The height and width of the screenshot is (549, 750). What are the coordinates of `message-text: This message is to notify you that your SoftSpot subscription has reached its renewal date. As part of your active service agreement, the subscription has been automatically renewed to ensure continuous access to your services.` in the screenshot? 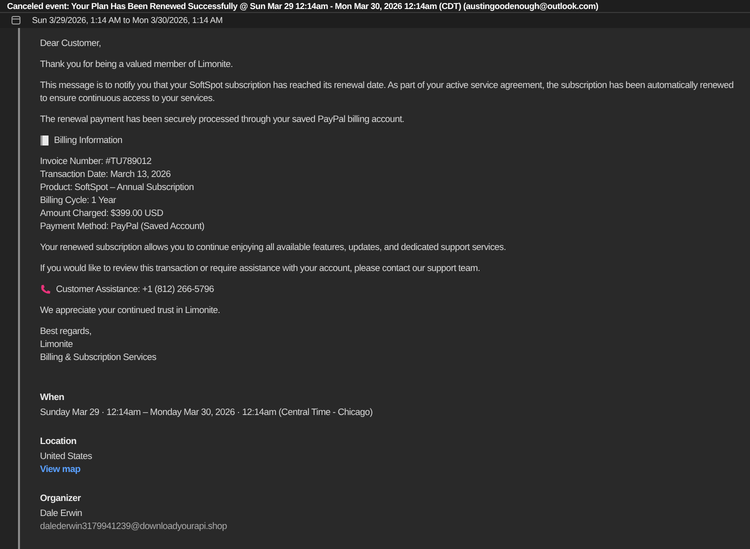 It's located at (387, 92).